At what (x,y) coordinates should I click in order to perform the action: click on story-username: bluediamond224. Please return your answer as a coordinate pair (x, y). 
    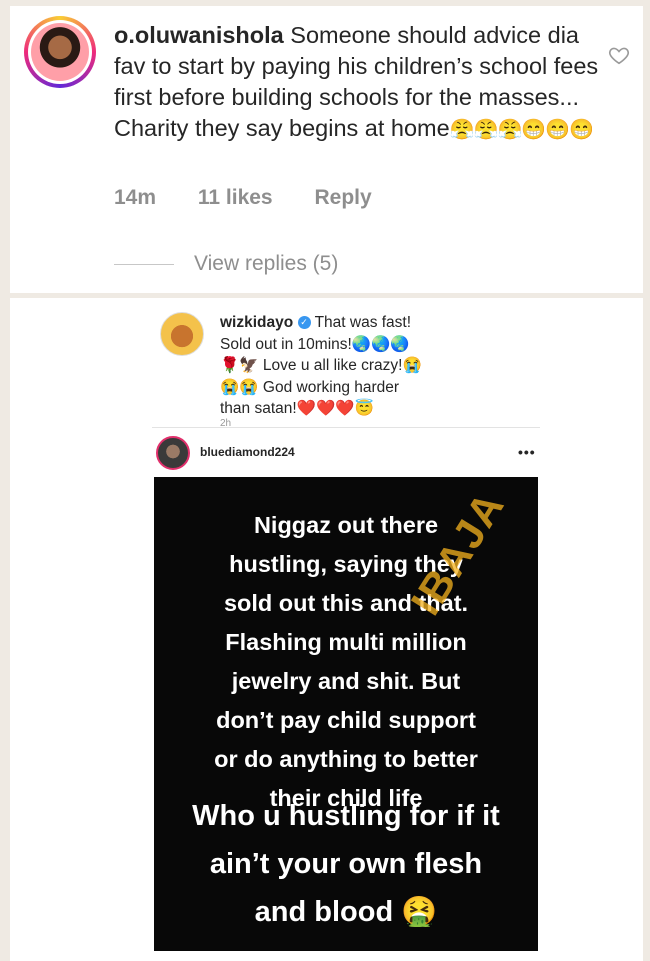
    Looking at the image, I should click on (247, 452).